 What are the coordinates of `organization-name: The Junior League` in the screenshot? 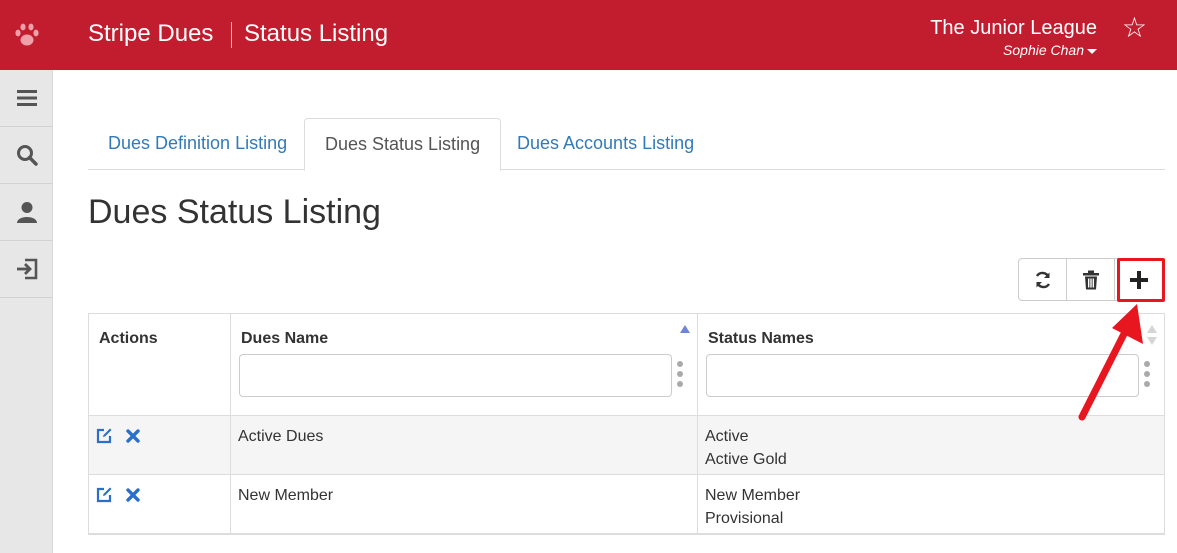 It's located at (1013, 28).